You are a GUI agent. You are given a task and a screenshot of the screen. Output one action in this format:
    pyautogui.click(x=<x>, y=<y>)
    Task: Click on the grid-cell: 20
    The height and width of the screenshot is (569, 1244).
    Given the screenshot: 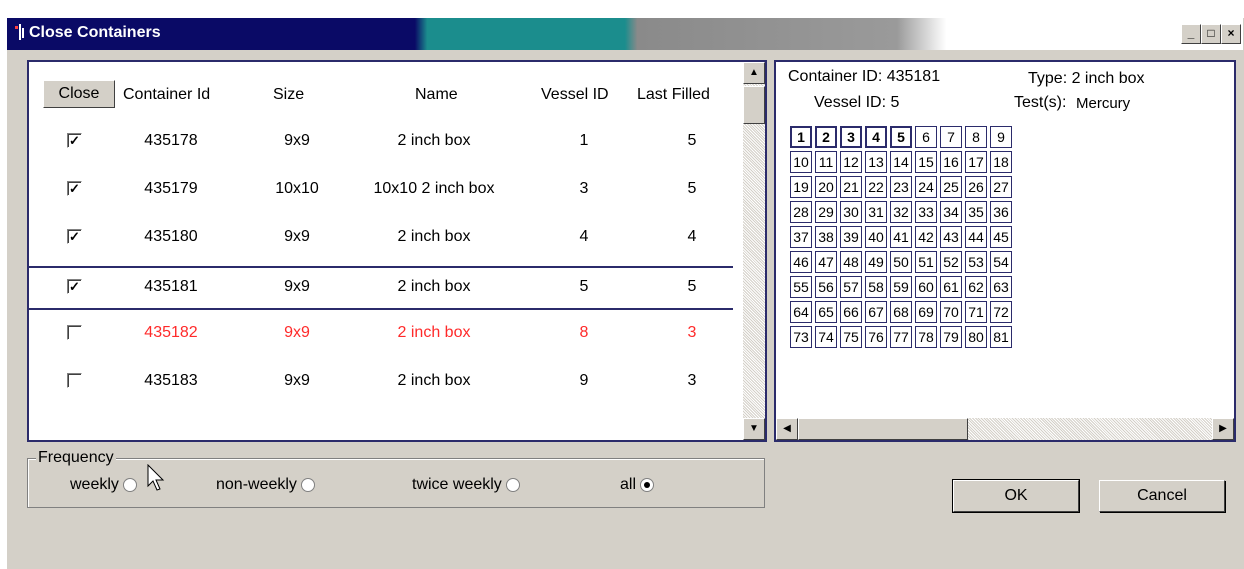 What is the action you would take?
    pyautogui.click(x=826, y=187)
    